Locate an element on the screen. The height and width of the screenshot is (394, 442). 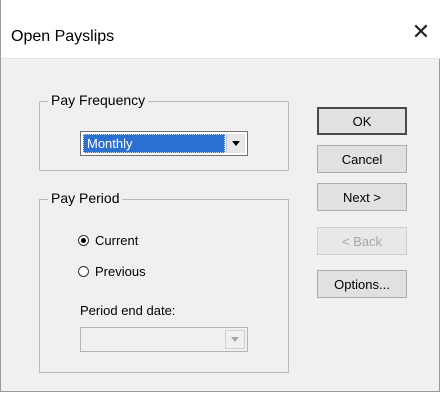
radio-current: Current is located at coordinates (108, 240).